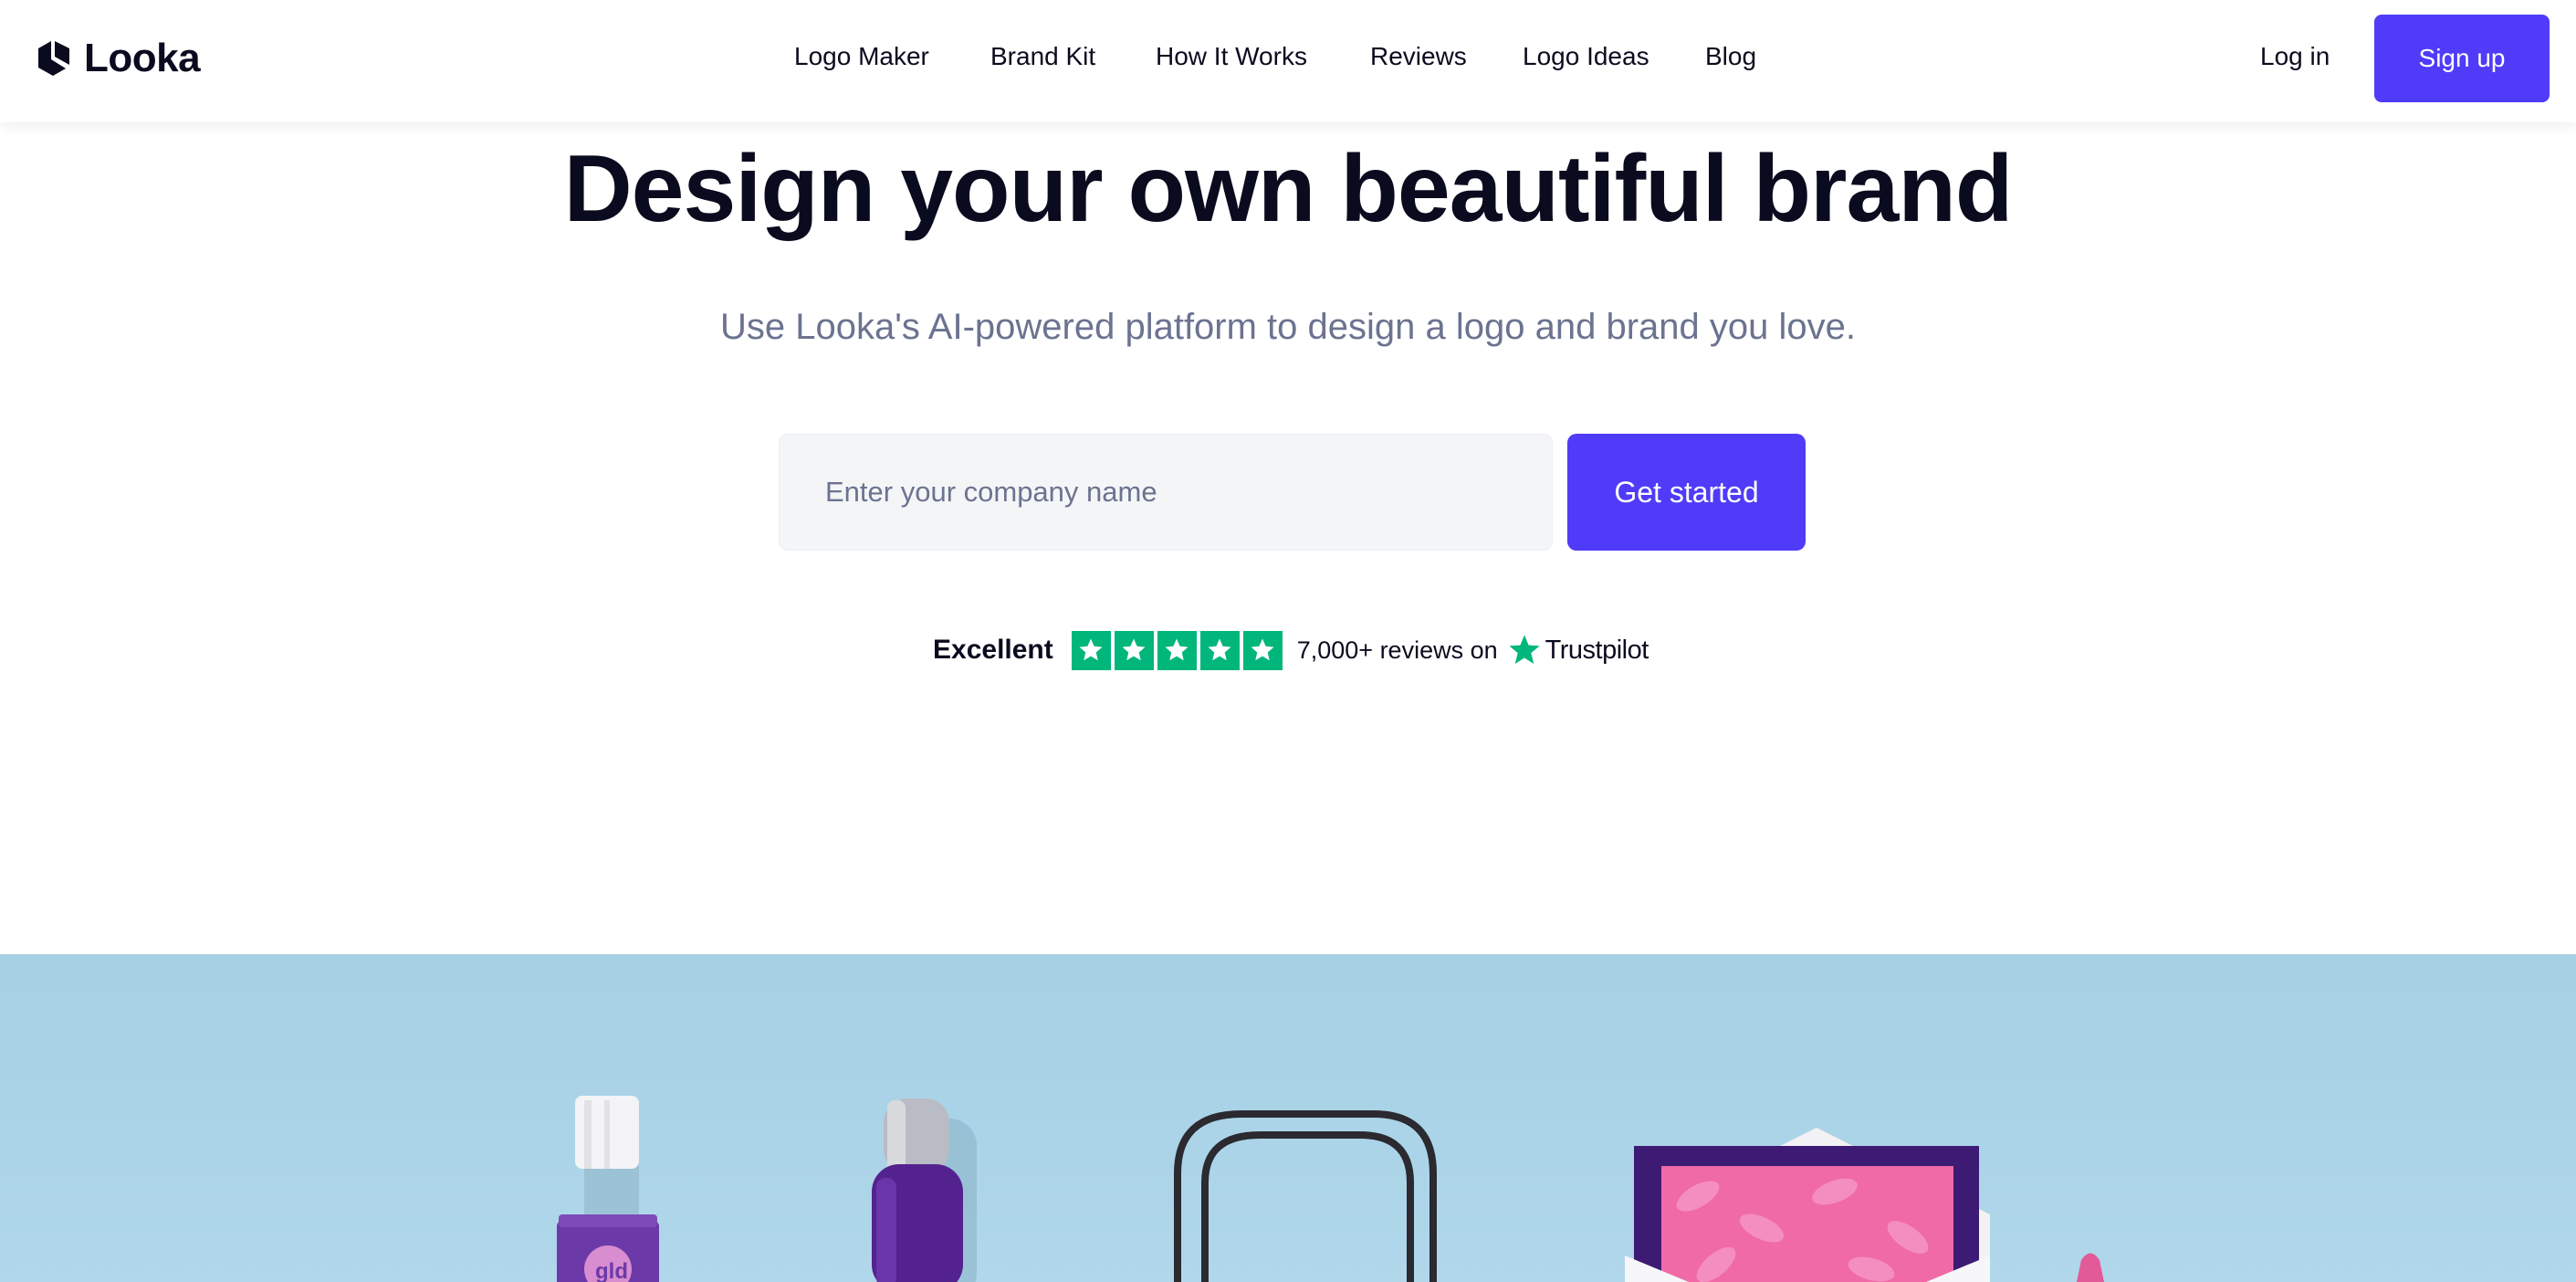 The height and width of the screenshot is (1282, 2576). I want to click on spray-bottle, so click(925, 1190).